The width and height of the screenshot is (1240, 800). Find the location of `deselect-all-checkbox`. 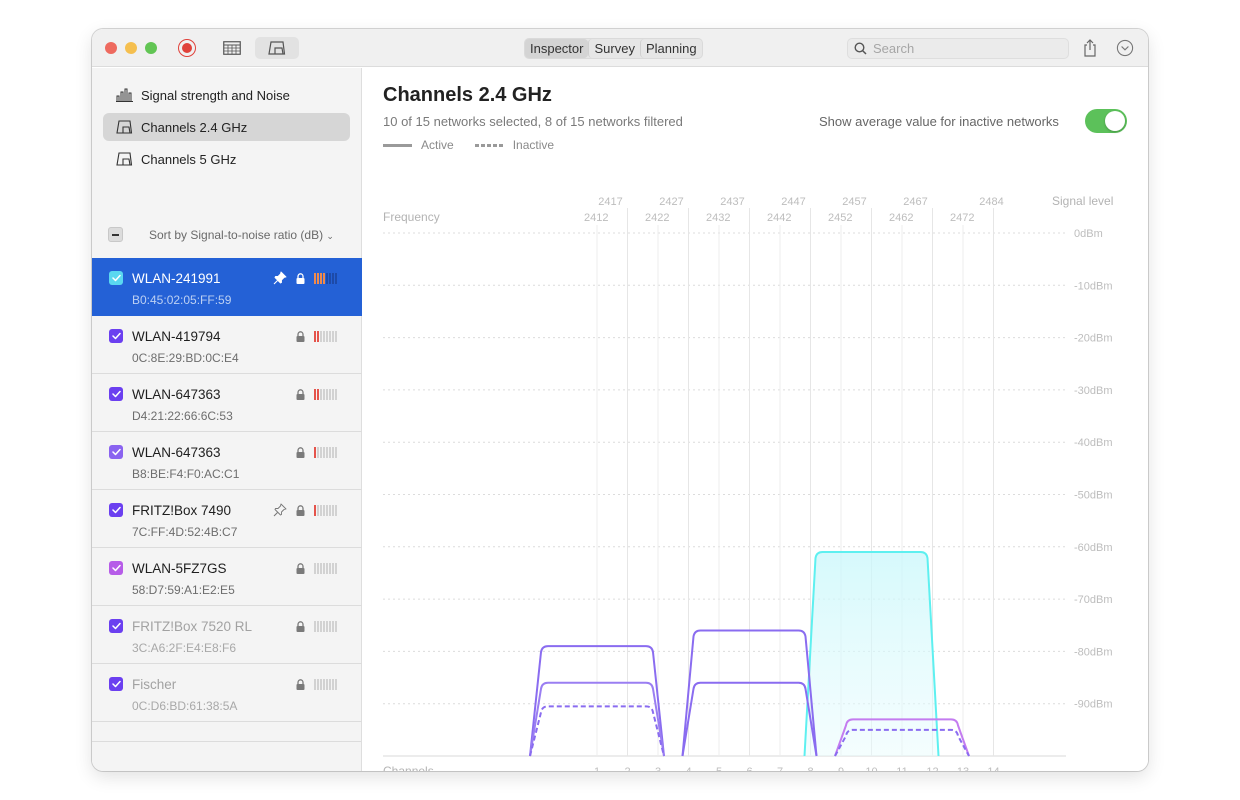

deselect-all-checkbox is located at coordinates (115, 234).